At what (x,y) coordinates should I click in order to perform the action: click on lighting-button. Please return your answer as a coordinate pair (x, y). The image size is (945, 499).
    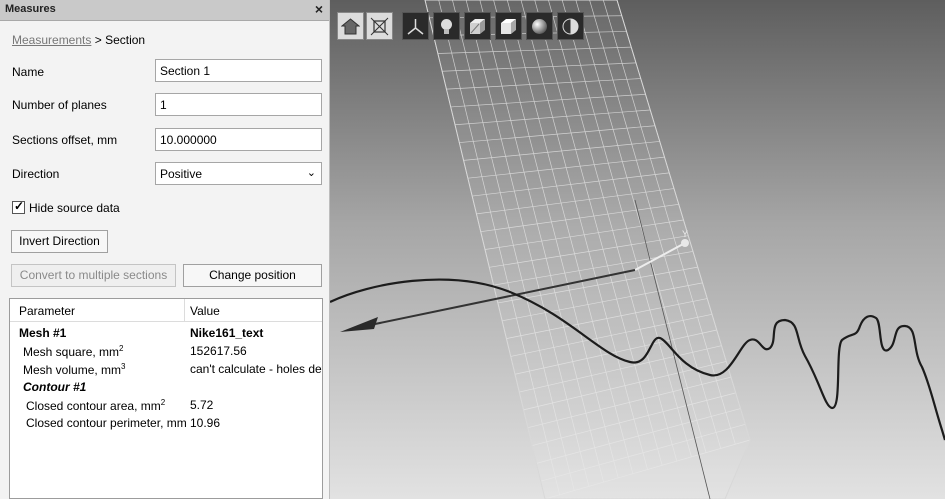
    Looking at the image, I should click on (446, 26).